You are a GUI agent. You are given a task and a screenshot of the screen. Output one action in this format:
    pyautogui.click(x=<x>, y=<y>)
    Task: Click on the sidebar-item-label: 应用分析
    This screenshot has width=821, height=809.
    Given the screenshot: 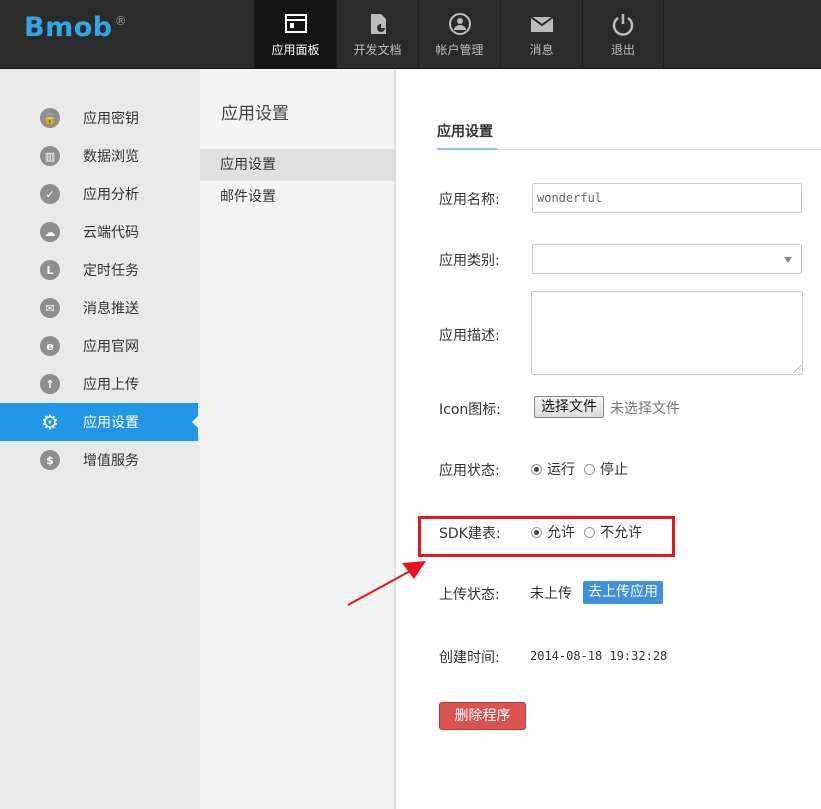 What is the action you would take?
    pyautogui.click(x=111, y=195)
    